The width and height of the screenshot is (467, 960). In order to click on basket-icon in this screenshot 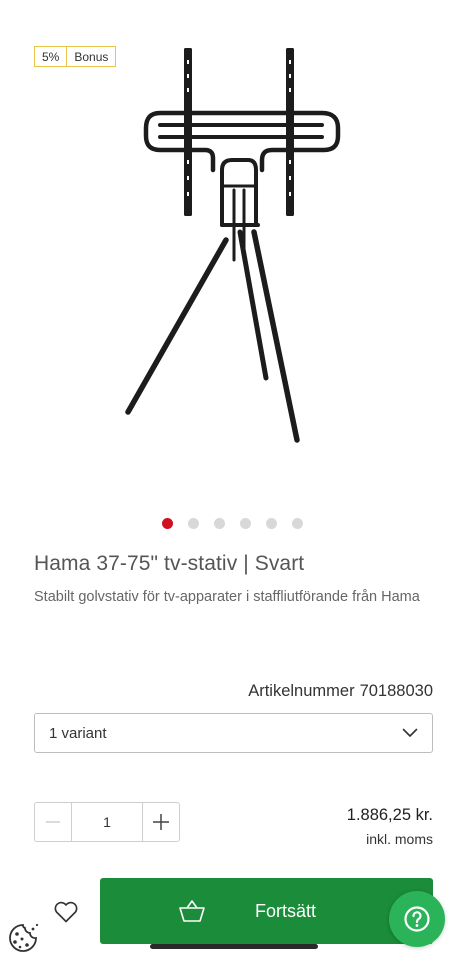, I will do `click(192, 911)`.